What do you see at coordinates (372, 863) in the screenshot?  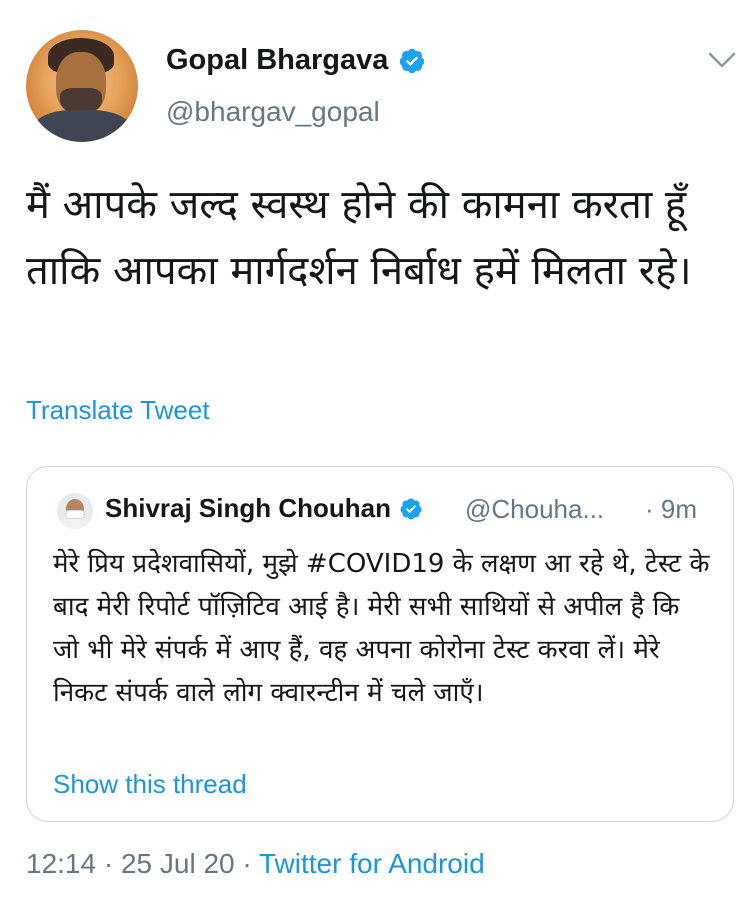 I see `tweet-source-link: Twitter for Android` at bounding box center [372, 863].